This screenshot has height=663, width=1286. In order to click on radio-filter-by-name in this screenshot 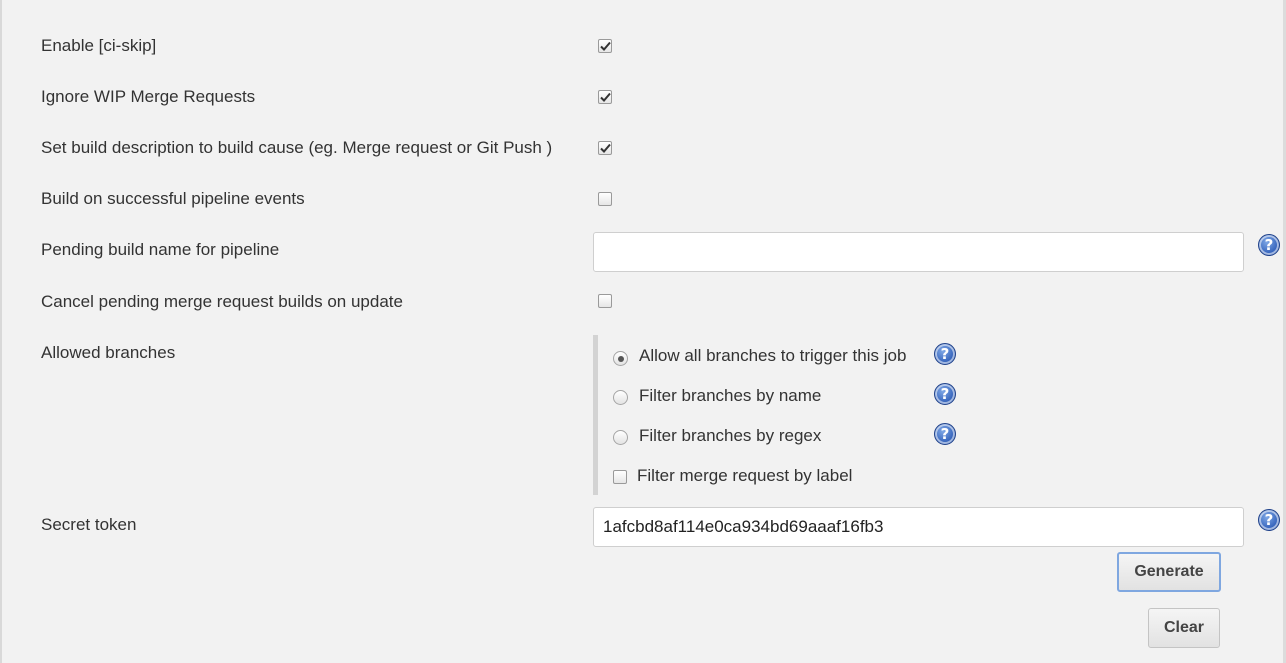, I will do `click(620, 397)`.